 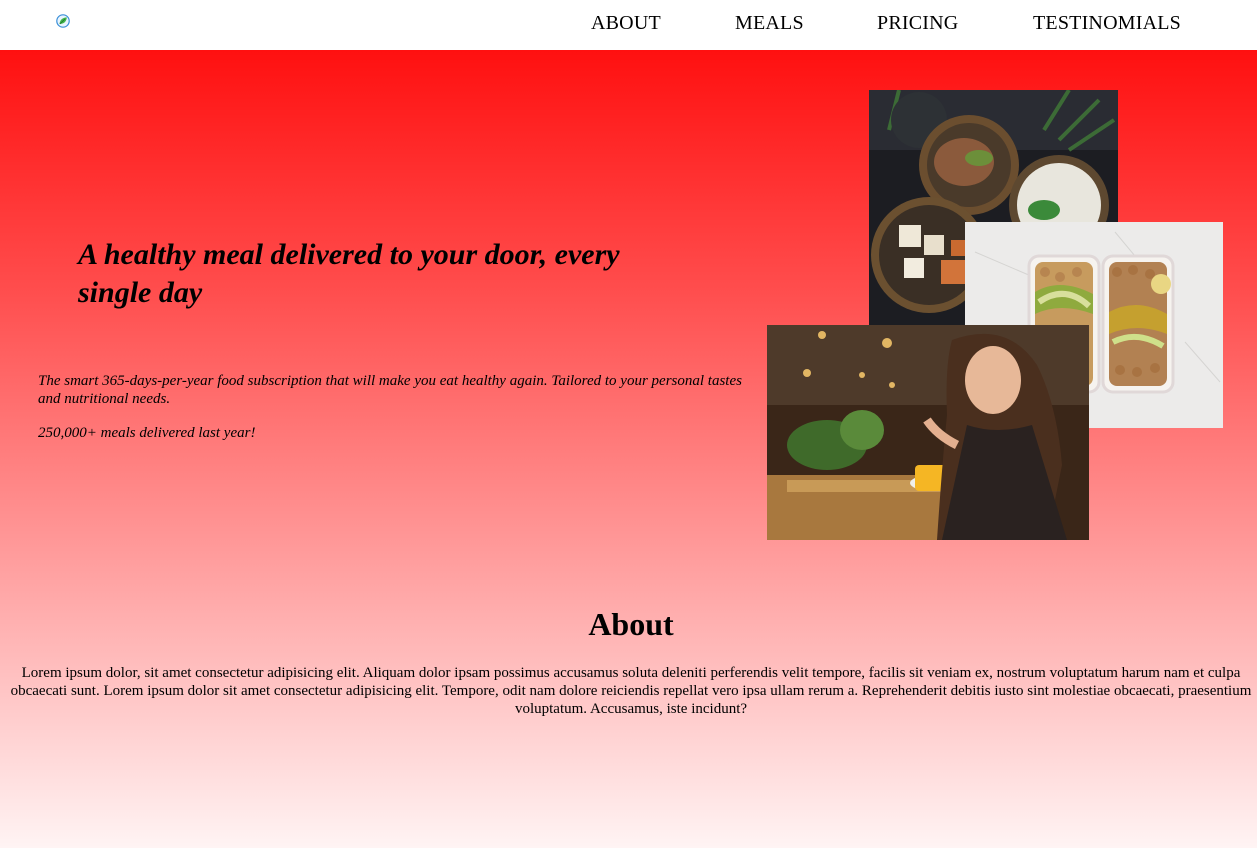 I want to click on navbar: ABOUT MEALS PRICING TESTINOMIALS, so click(x=628, y=25).